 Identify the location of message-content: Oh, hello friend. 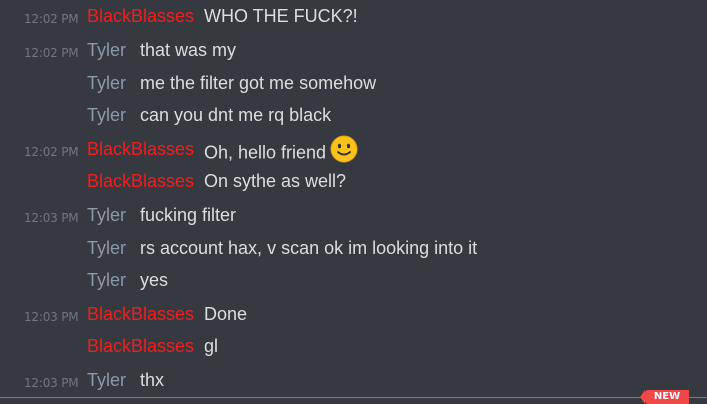
(281, 151).